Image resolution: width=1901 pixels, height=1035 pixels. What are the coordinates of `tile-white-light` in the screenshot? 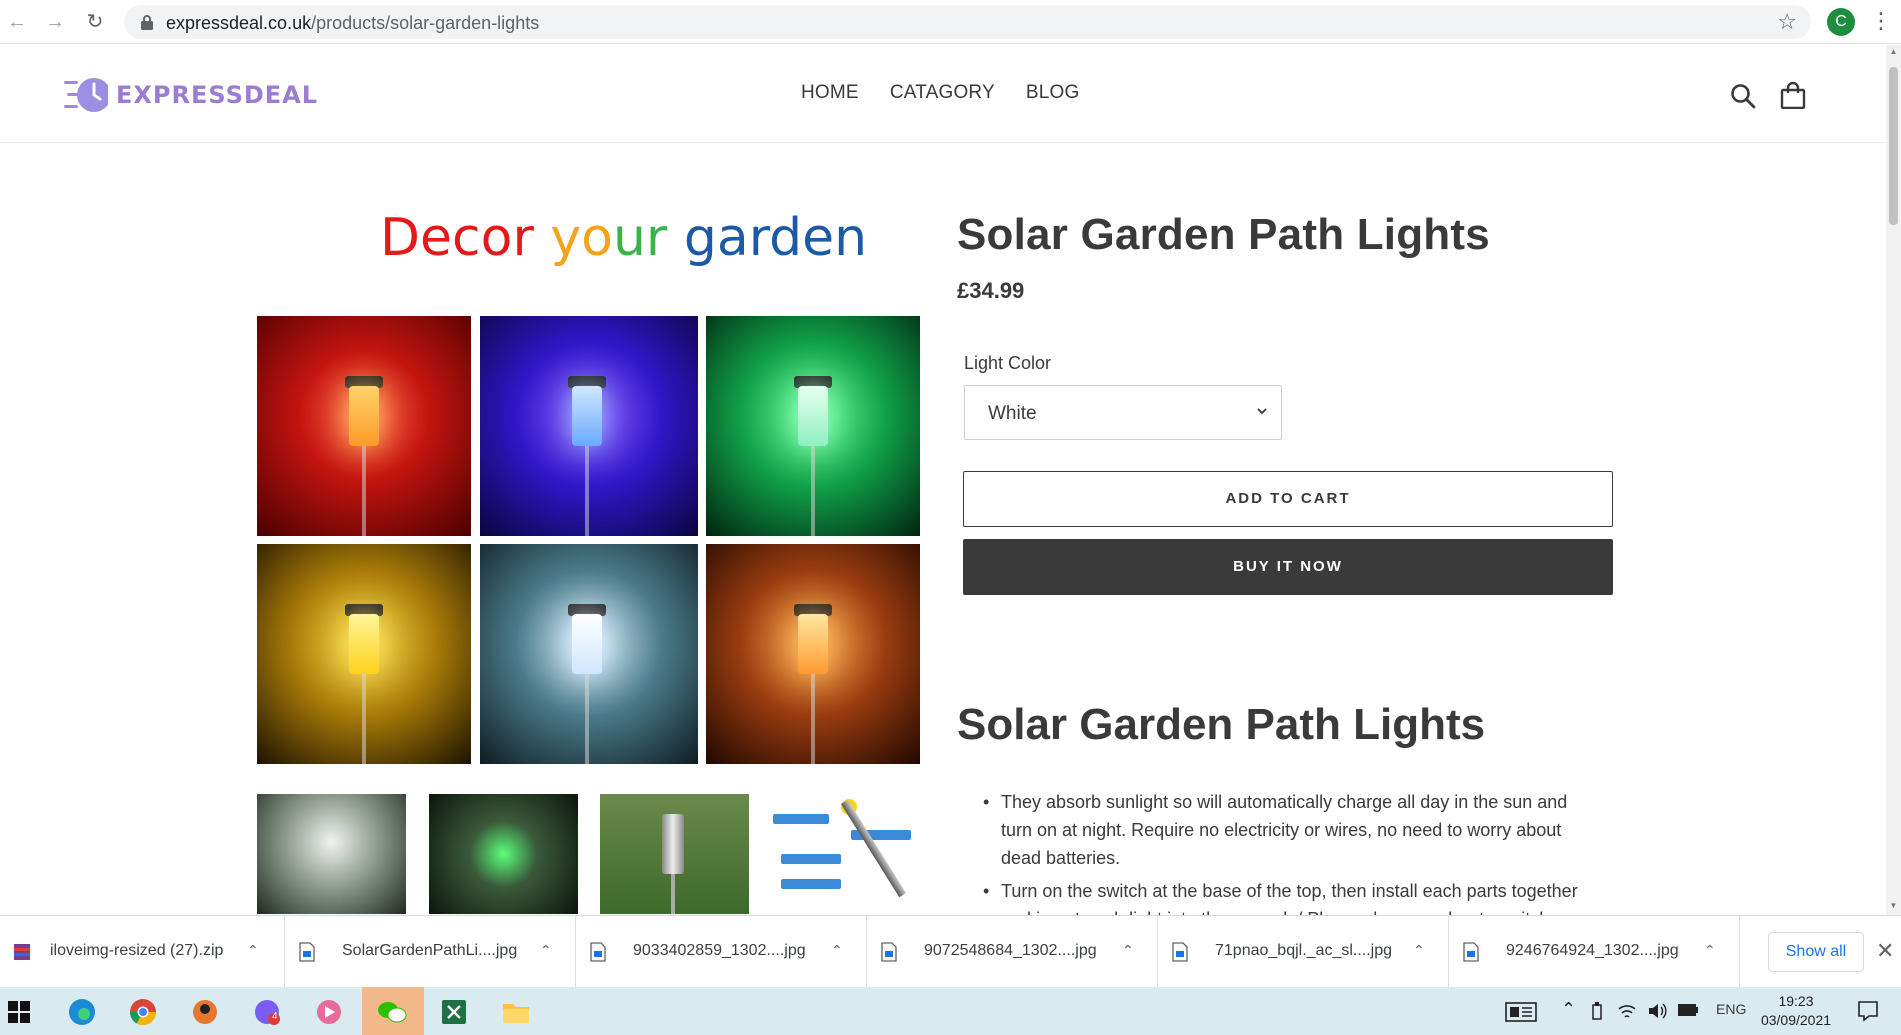 It's located at (589, 654).